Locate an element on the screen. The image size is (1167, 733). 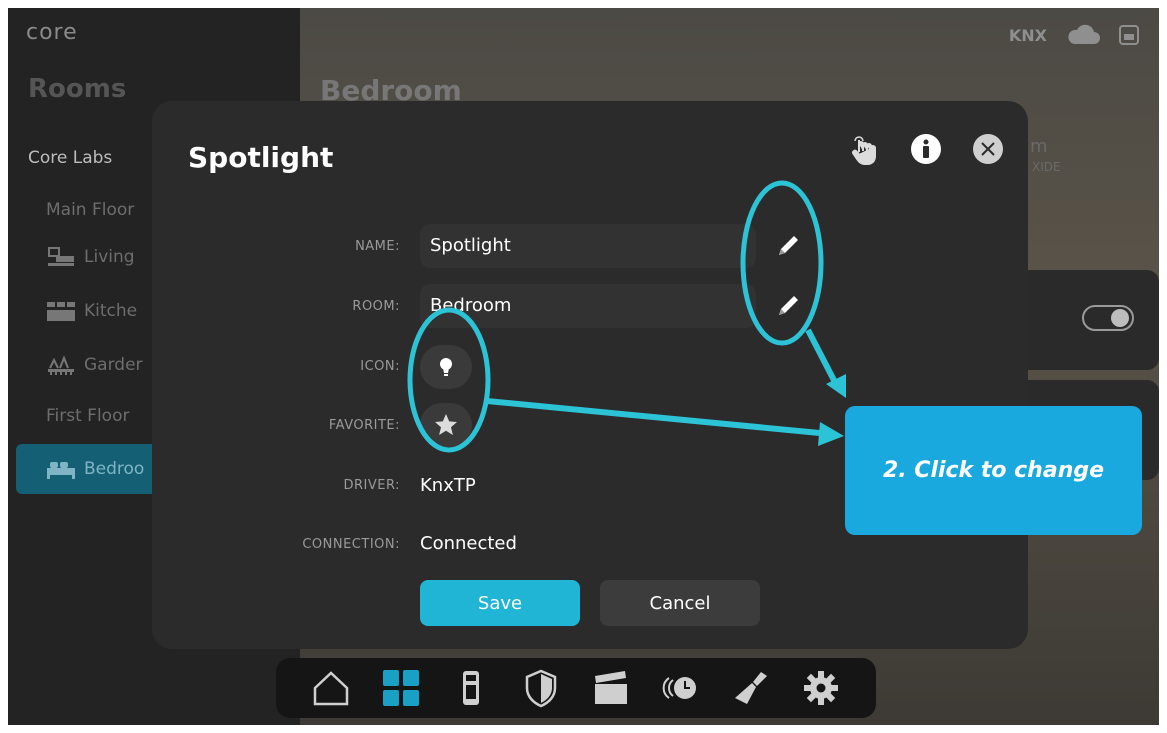
save-button: Save is located at coordinates (500, 603).